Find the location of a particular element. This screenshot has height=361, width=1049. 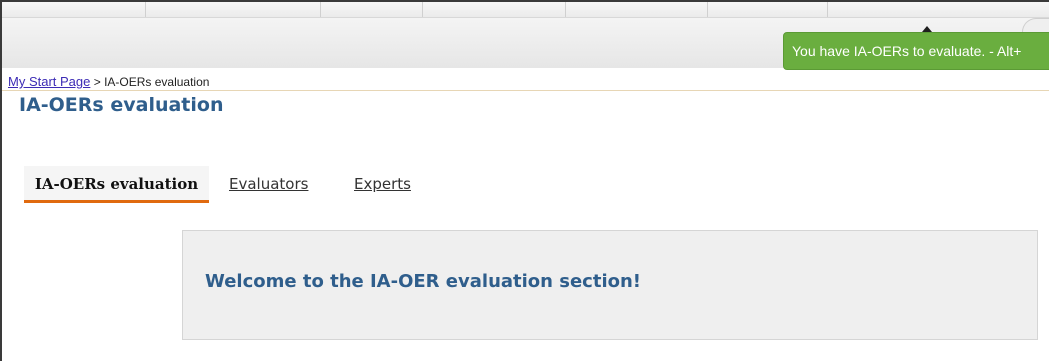

breadcrumb: My Start Page > IA-OERs evaluation is located at coordinates (108, 82).